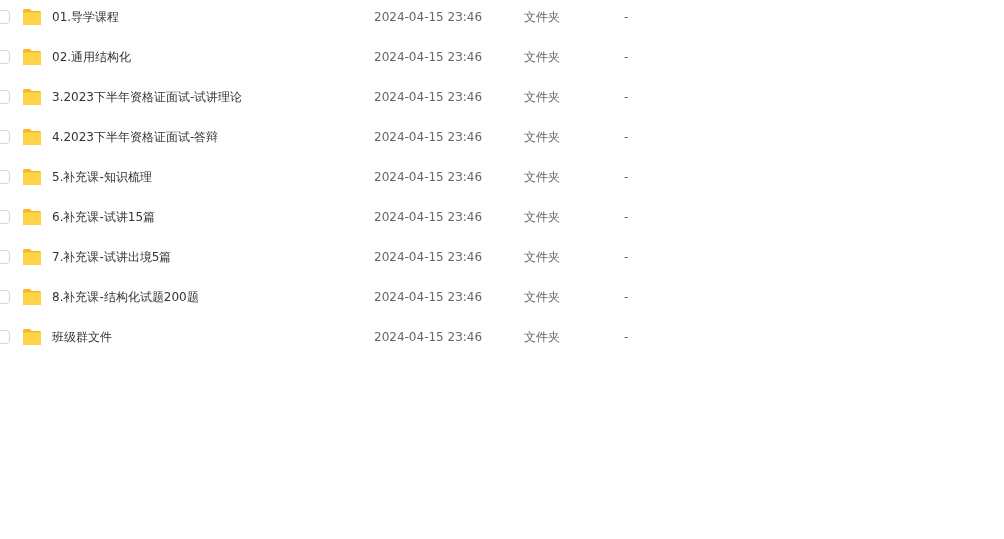 Image resolution: width=1004 pixels, height=539 pixels. What do you see at coordinates (213, 17) in the screenshot?
I see `folder-name: 01.导学课程` at bounding box center [213, 17].